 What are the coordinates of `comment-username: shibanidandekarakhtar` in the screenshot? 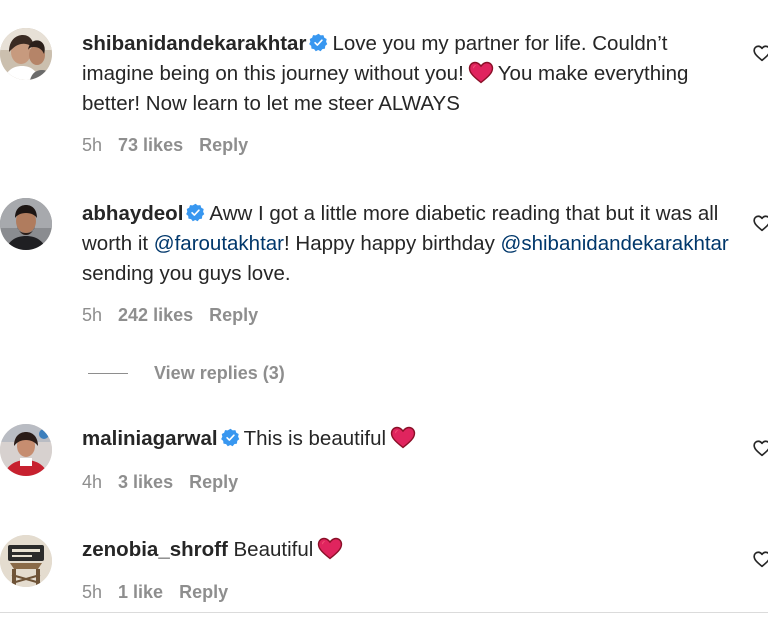 It's located at (194, 43).